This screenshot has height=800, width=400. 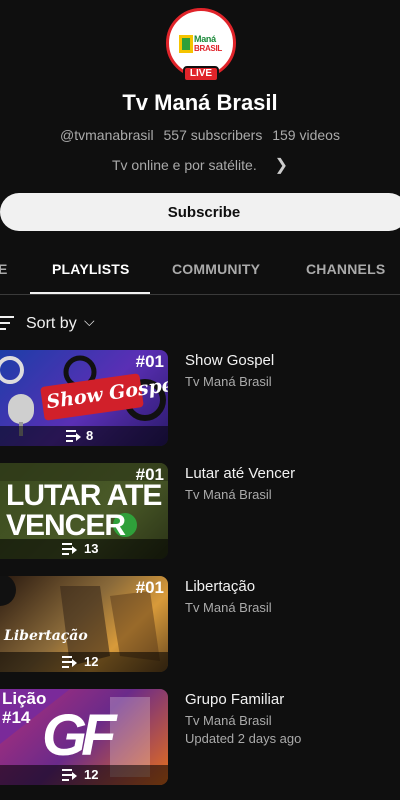 I want to click on channel-avatar: Maná BRASIL LIVE, so click(x=201, y=45).